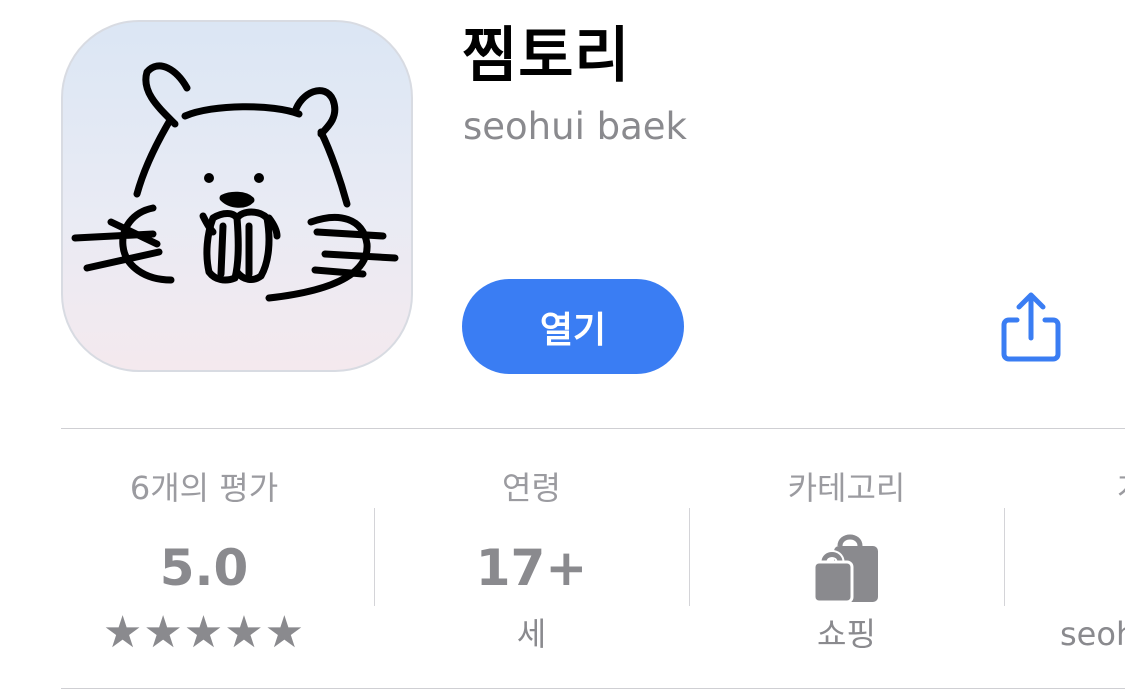 The height and width of the screenshot is (698, 1125). What do you see at coordinates (204, 568) in the screenshot?
I see `rating-value: 5.0` at bounding box center [204, 568].